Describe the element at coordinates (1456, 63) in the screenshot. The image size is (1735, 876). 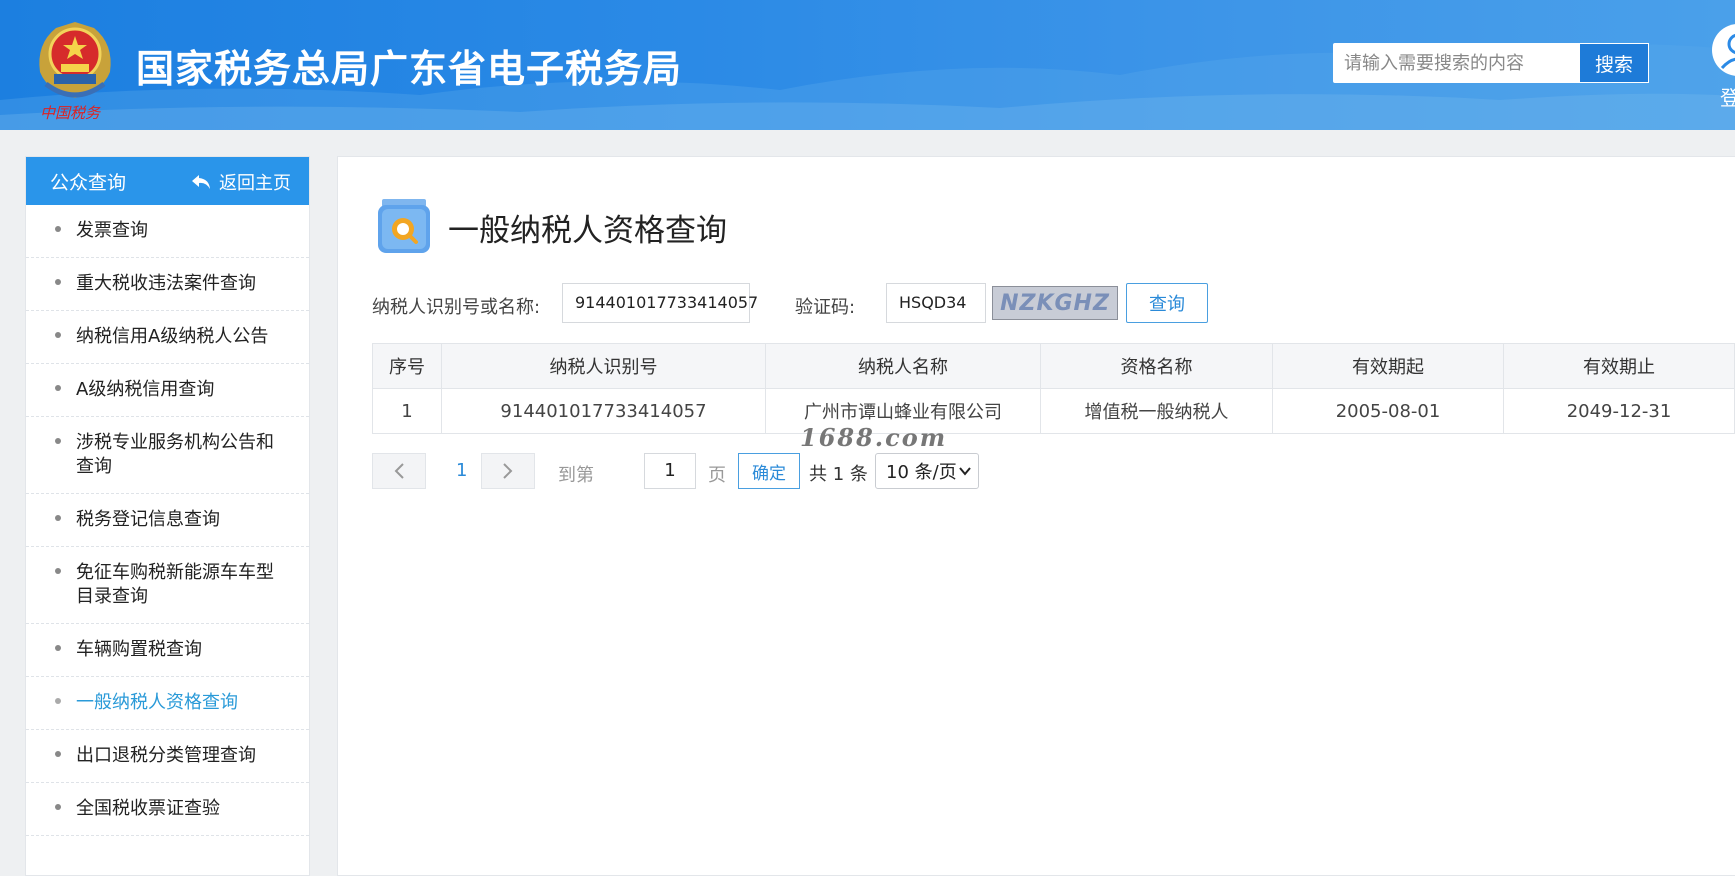
I see `search-input` at that location.